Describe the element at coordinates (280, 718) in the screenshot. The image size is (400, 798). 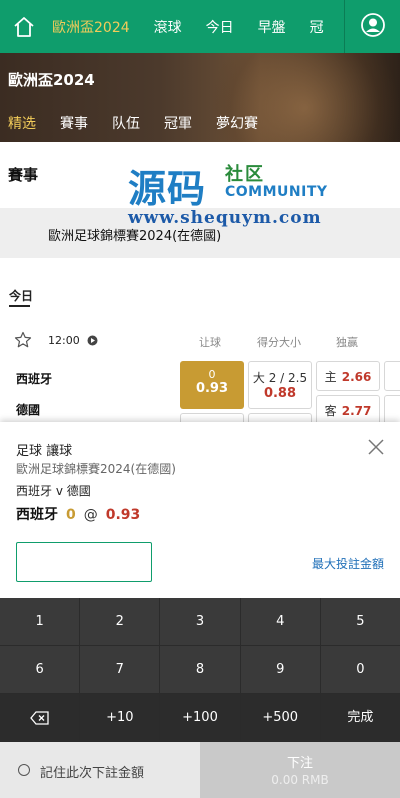
I see `key-plus-500: +500` at that location.